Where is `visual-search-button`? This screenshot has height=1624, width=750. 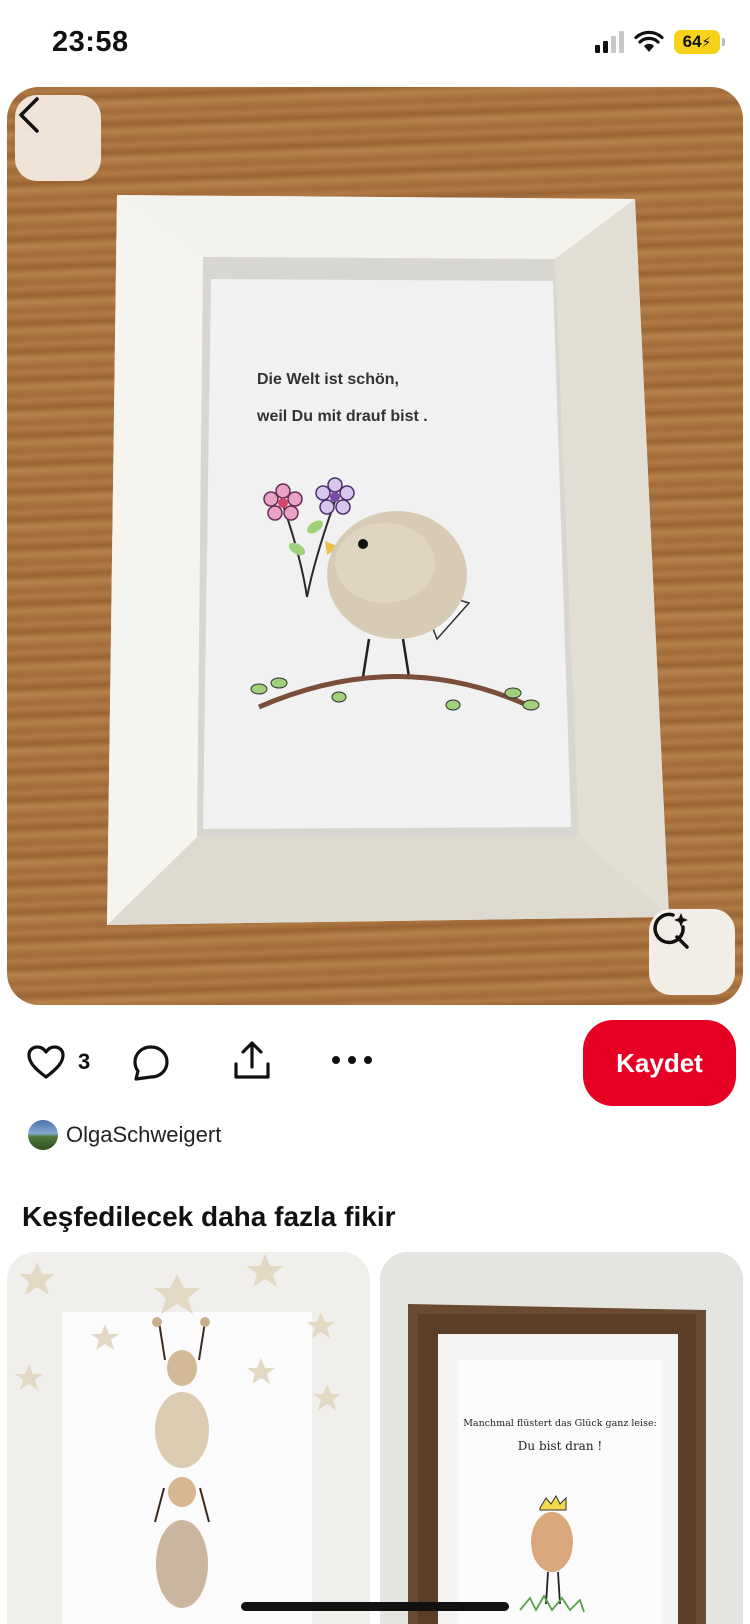
visual-search-button is located at coordinates (692, 952).